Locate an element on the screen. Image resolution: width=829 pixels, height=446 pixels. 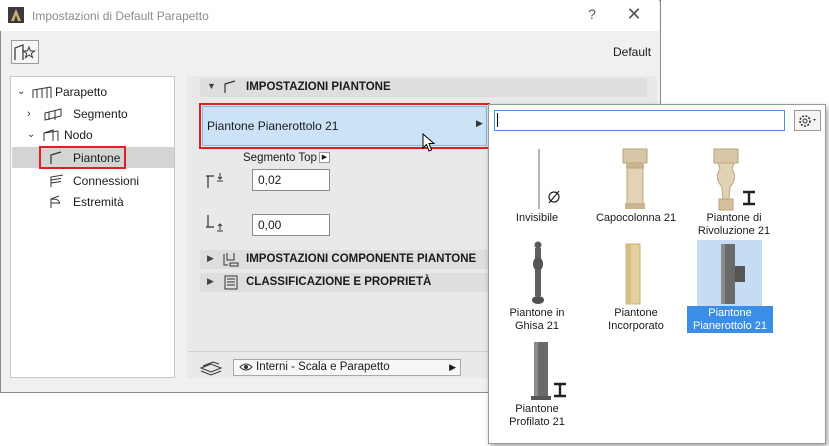
segment-top-label: Segmento Top is located at coordinates (280, 158).